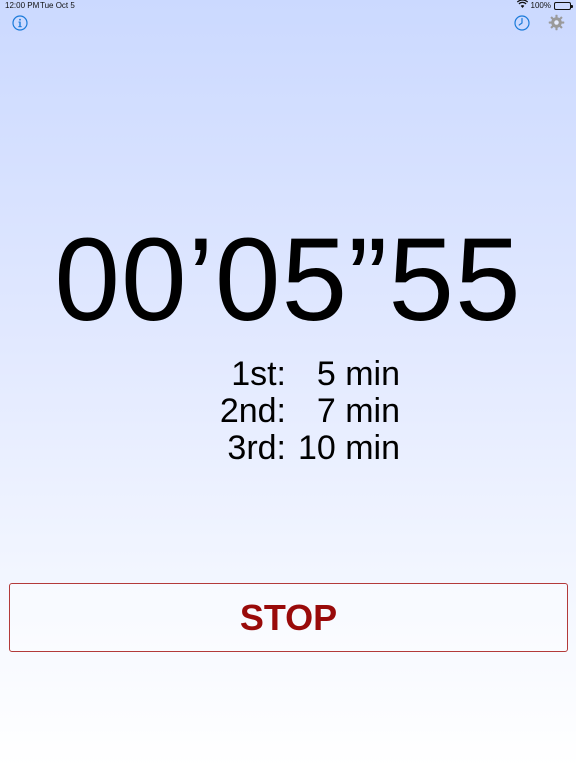 The width and height of the screenshot is (576, 768). What do you see at coordinates (258, 374) in the screenshot?
I see `reminder-ordinal: 1st:` at bounding box center [258, 374].